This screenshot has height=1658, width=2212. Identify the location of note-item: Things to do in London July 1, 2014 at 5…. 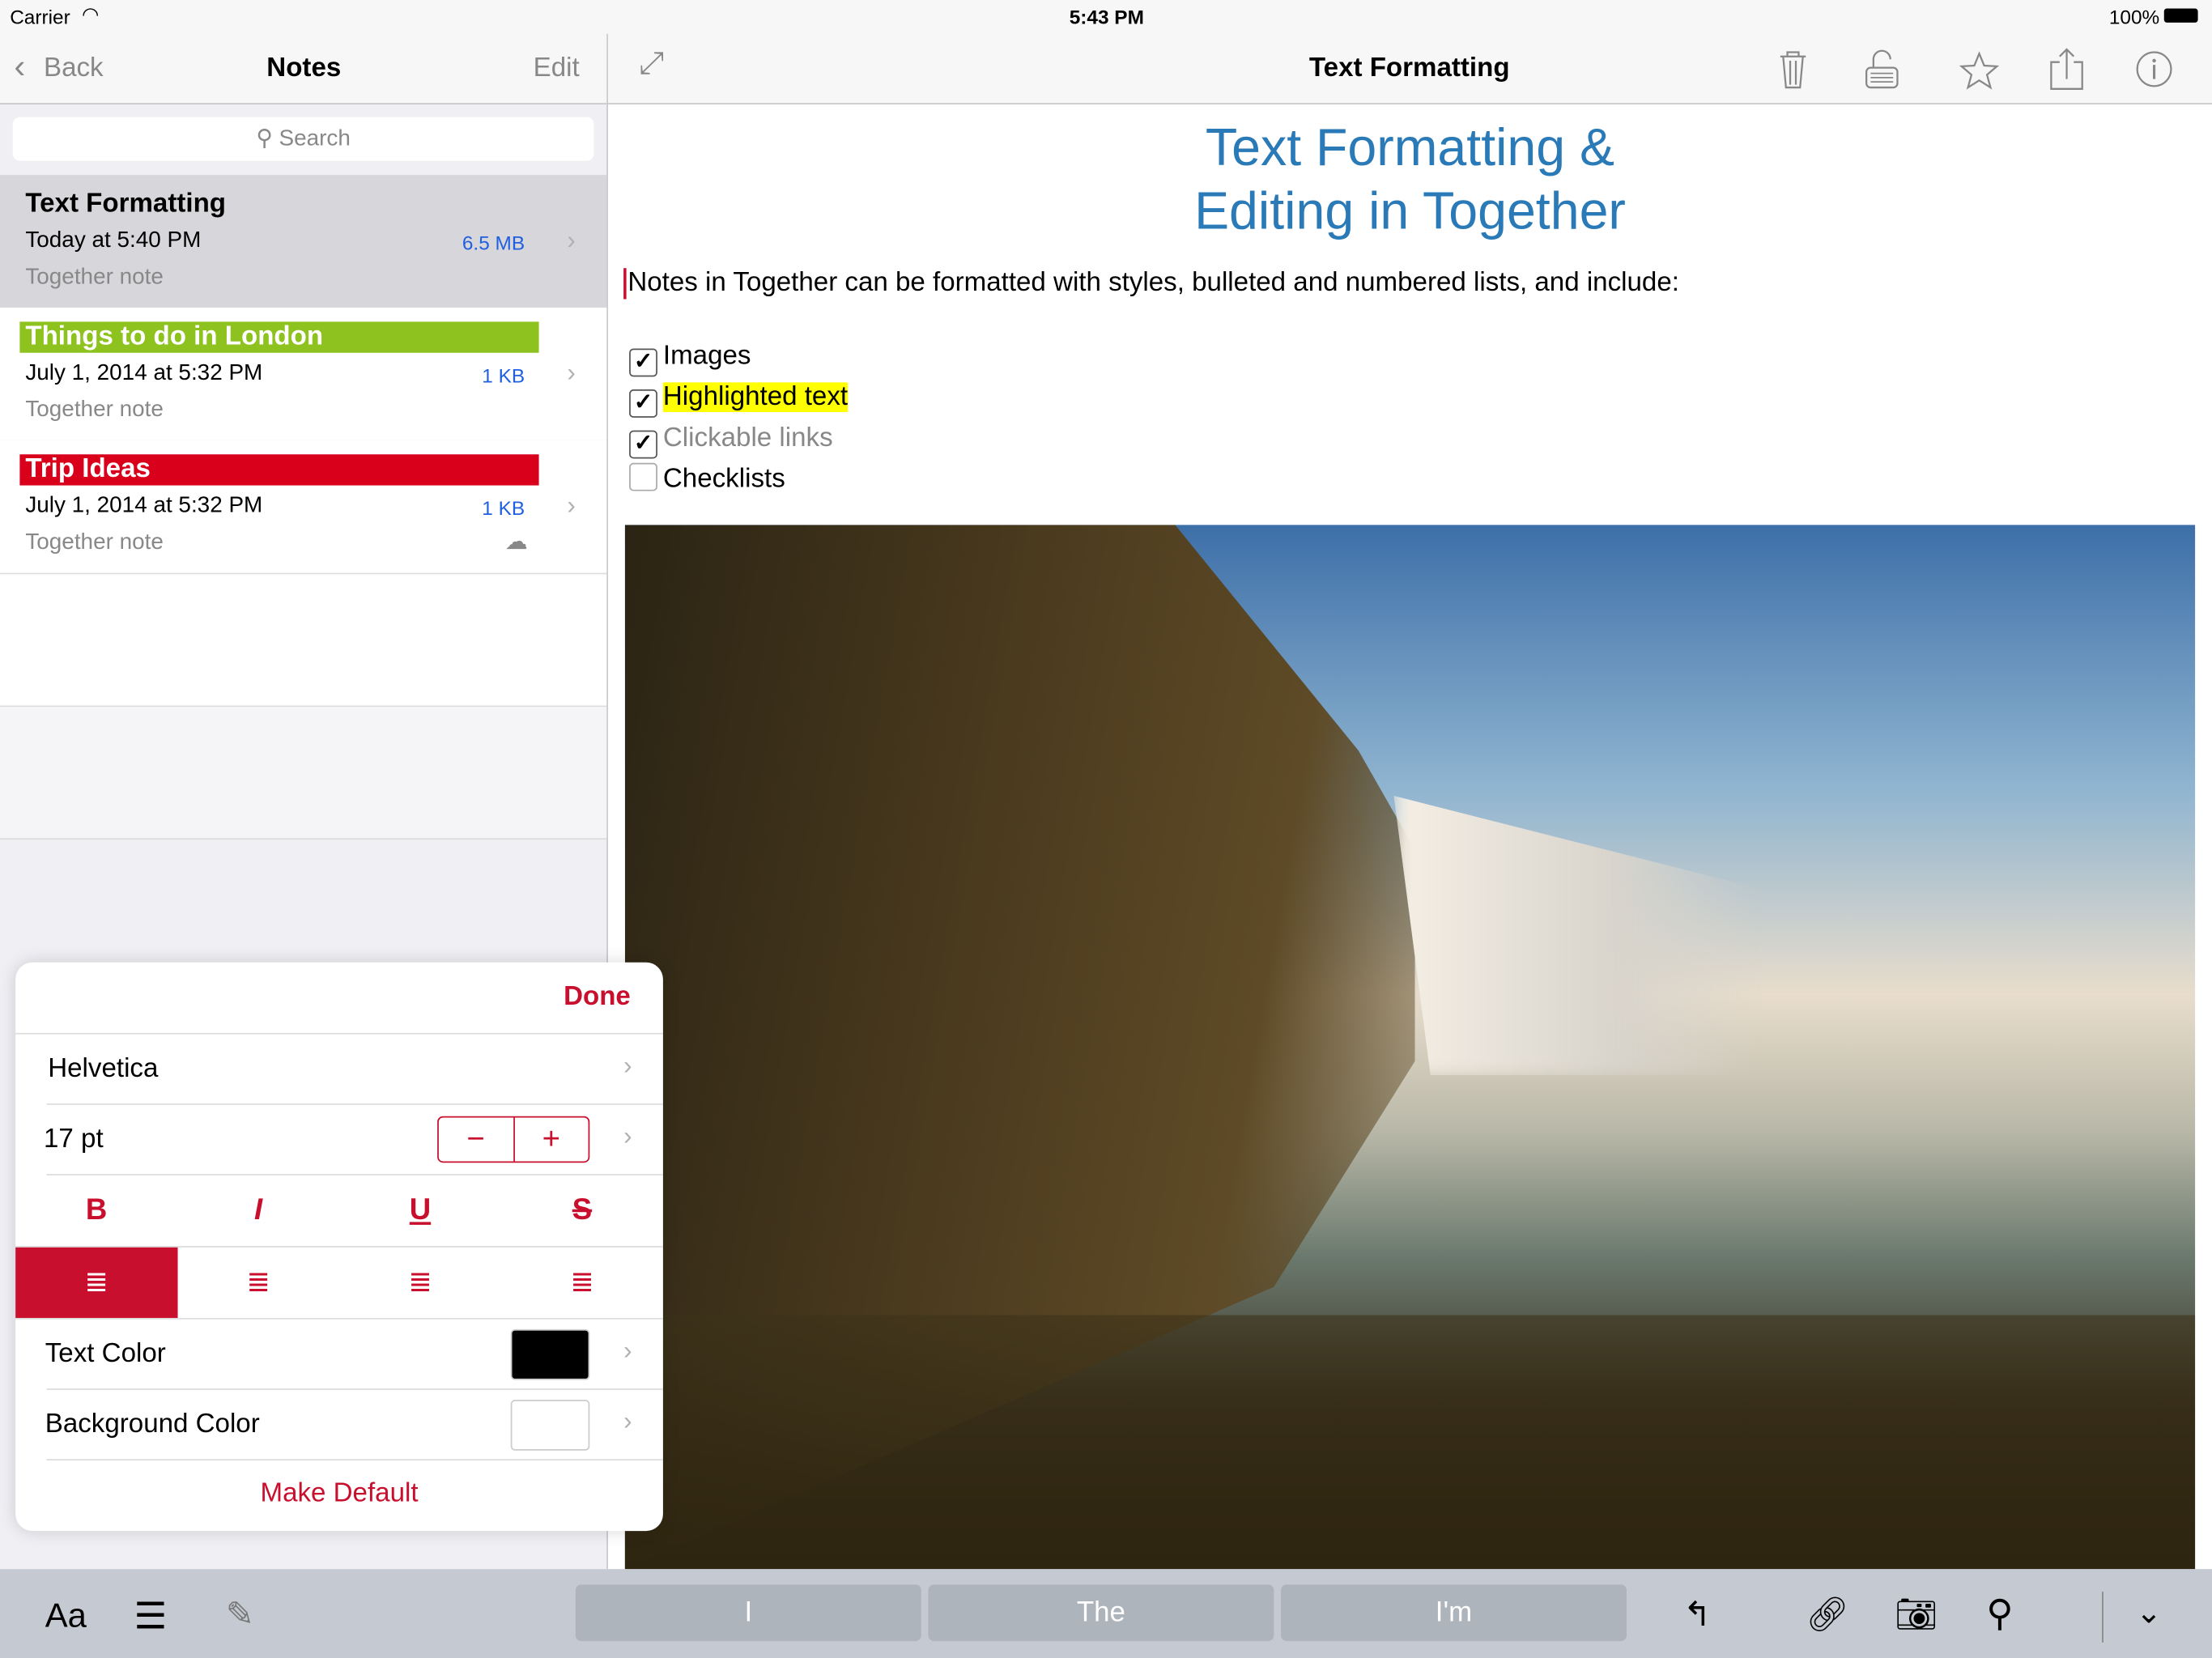
(303, 374).